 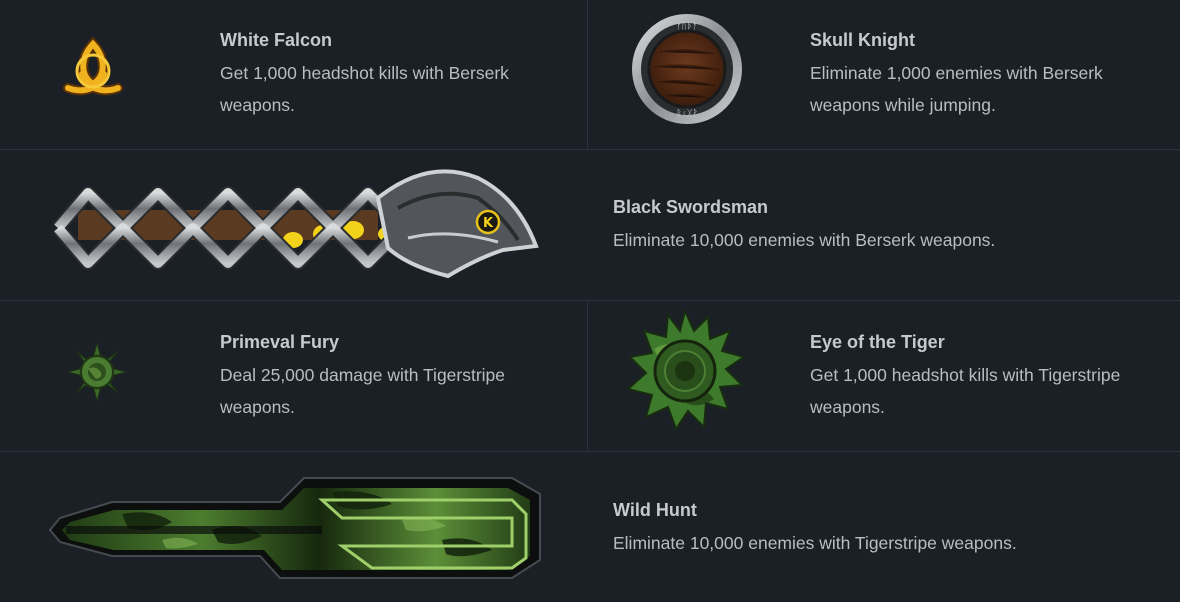 I want to click on triquetra-emblem-icon, so click(x=93, y=71).